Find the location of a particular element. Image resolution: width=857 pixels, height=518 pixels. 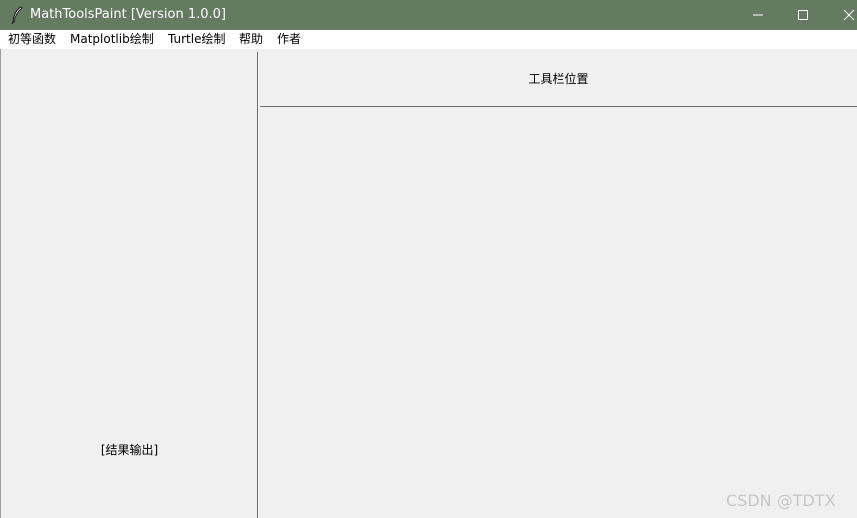

toolbar-placeholder-label: 工具栏位置 is located at coordinates (558, 79).